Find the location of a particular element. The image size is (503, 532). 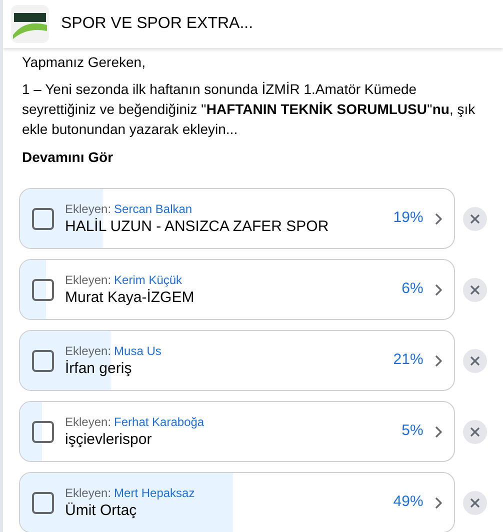

poll-option: Ekleyen: Sercan Balkan HALİL UZUN - ANSIZCA ZAFER SPOR 19% is located at coordinates (237, 218).